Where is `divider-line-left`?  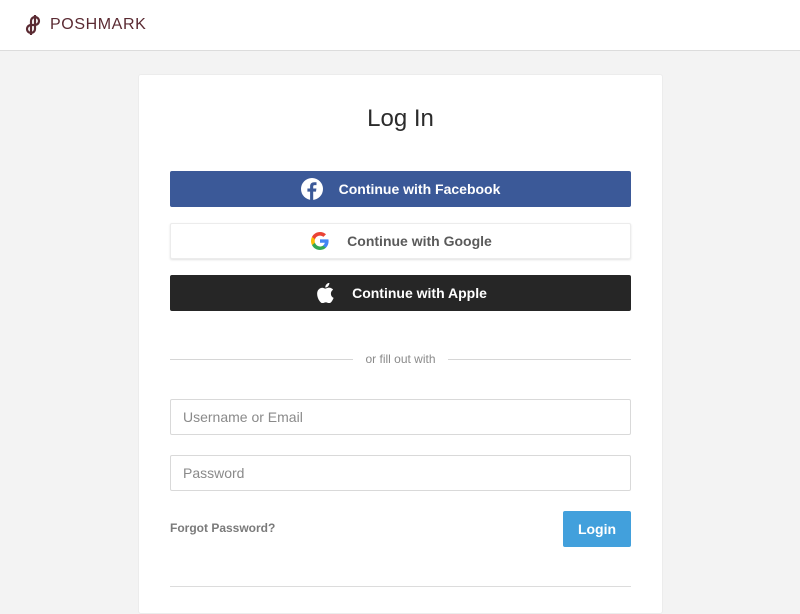
divider-line-left is located at coordinates (262, 359).